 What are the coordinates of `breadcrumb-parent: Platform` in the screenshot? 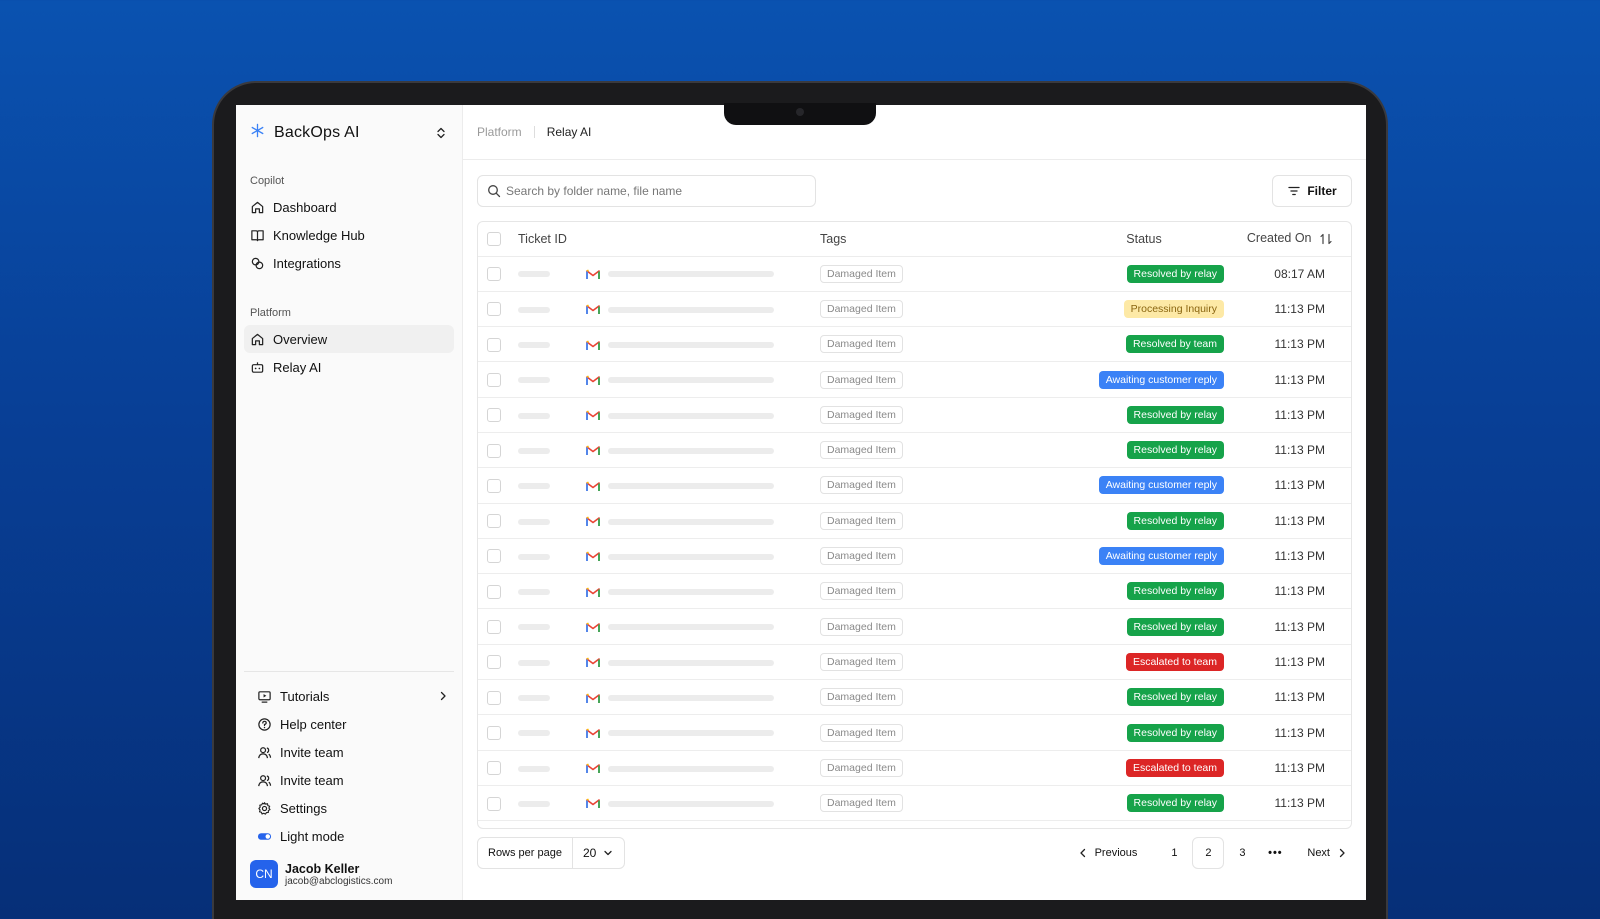 It's located at (499, 132).